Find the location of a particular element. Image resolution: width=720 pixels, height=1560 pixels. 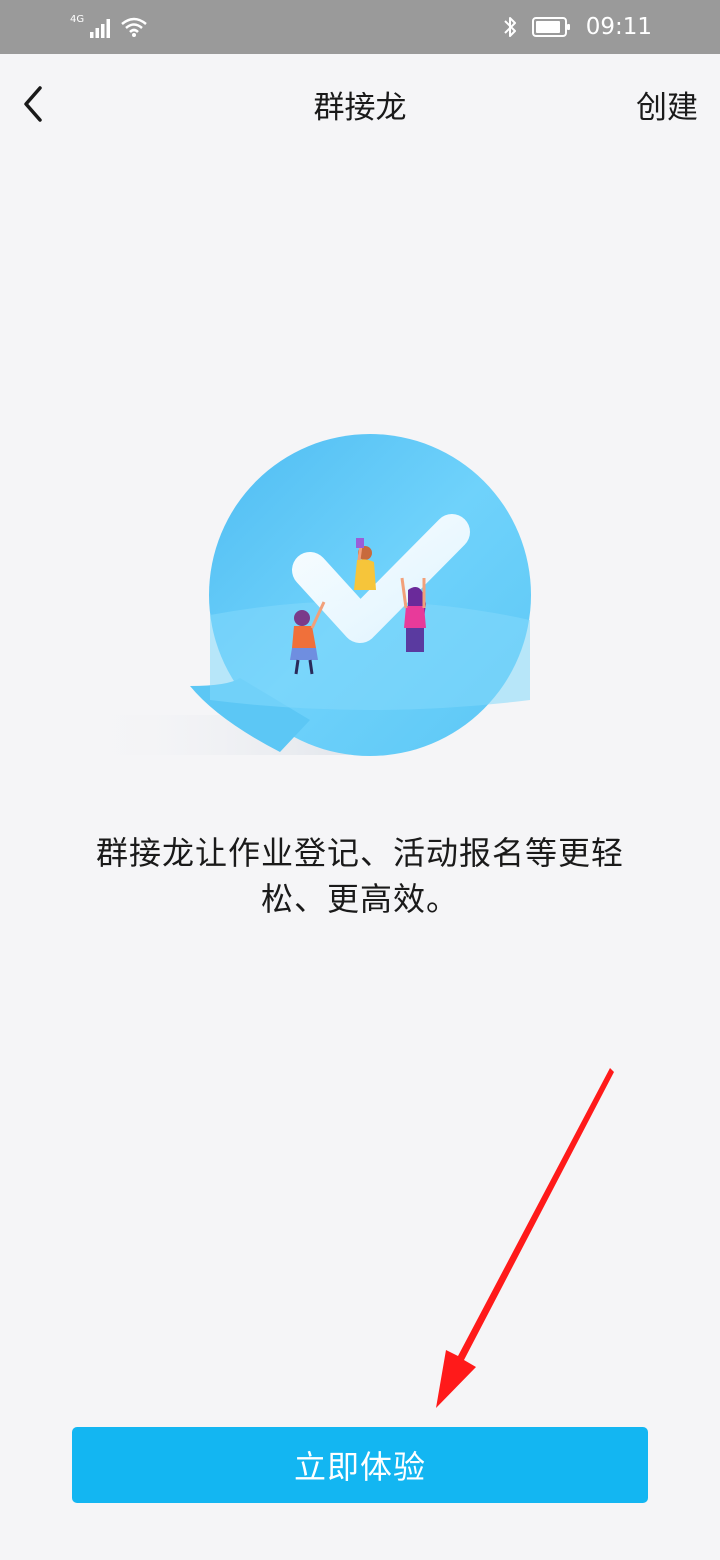

status-right: 09:11 is located at coordinates (577, 27).